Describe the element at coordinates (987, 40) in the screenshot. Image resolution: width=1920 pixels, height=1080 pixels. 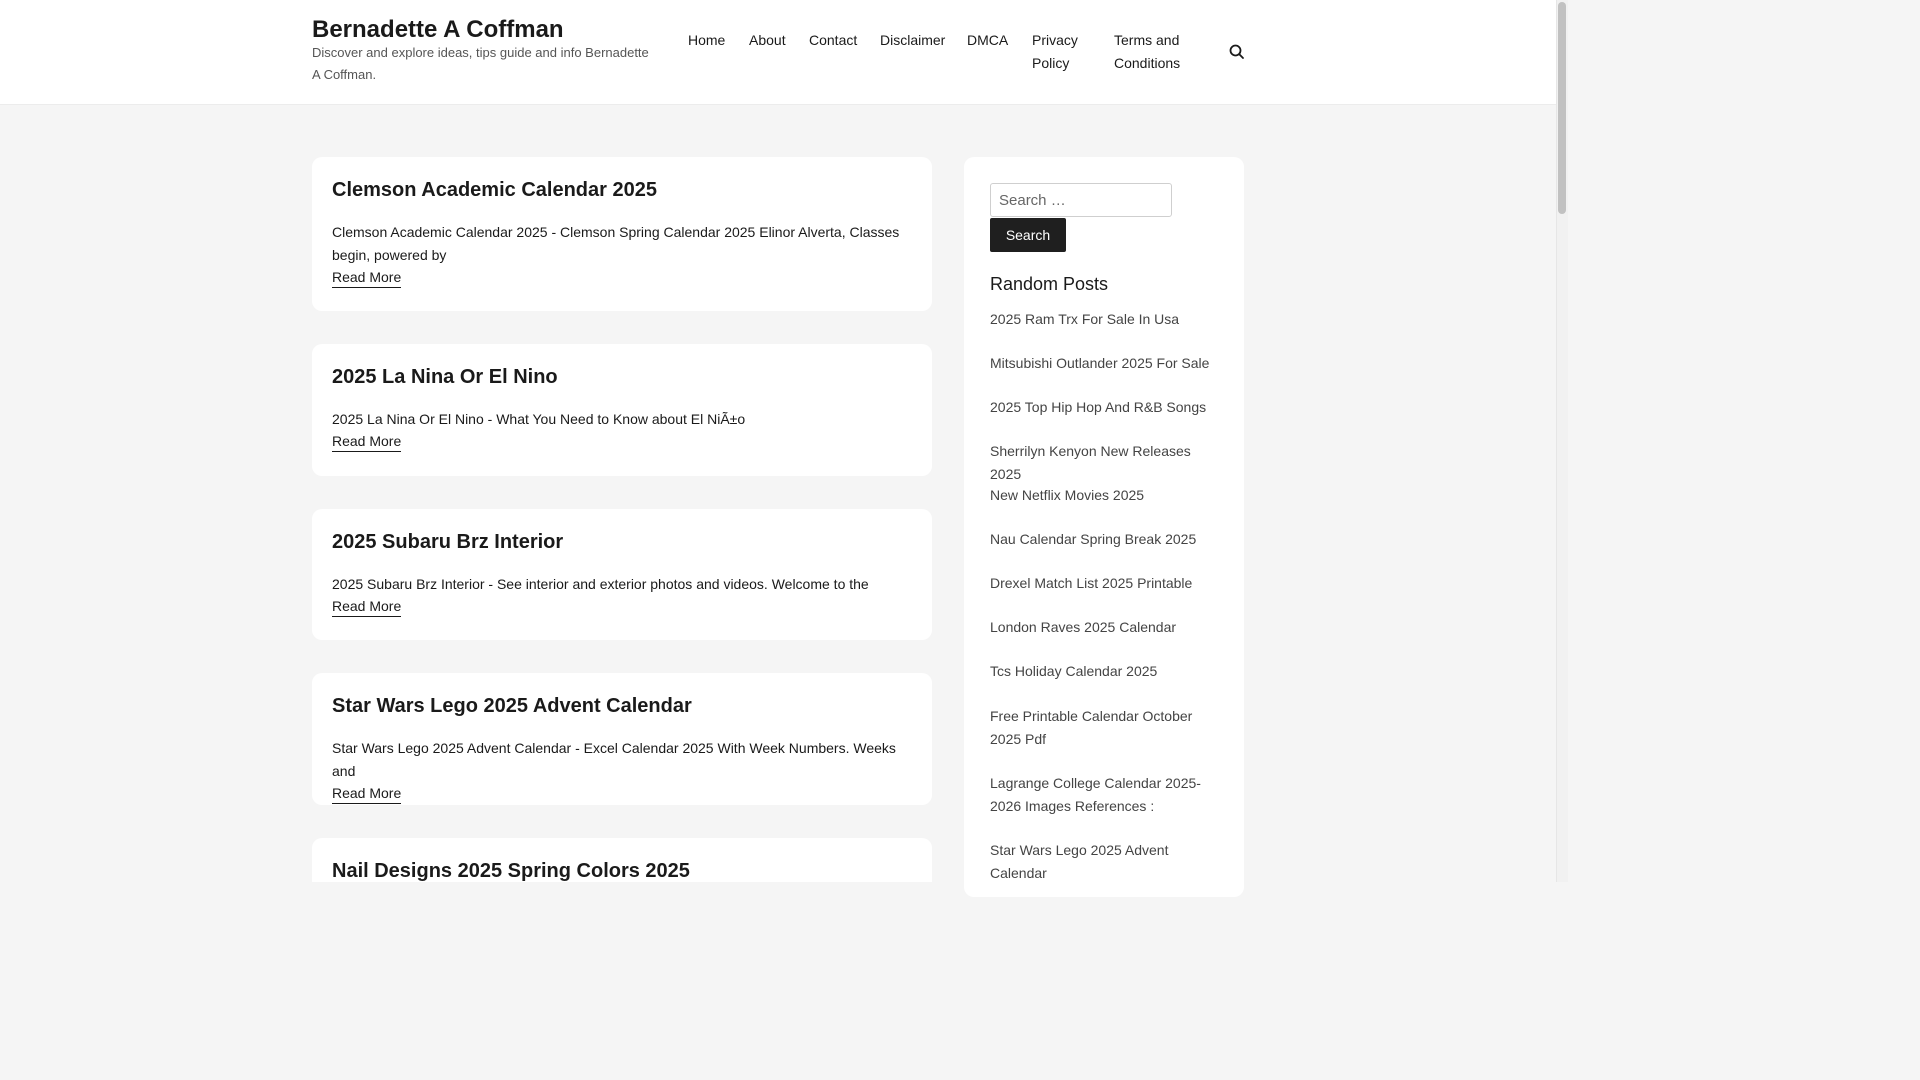
I see `nav-item-dmca: DMCA` at that location.